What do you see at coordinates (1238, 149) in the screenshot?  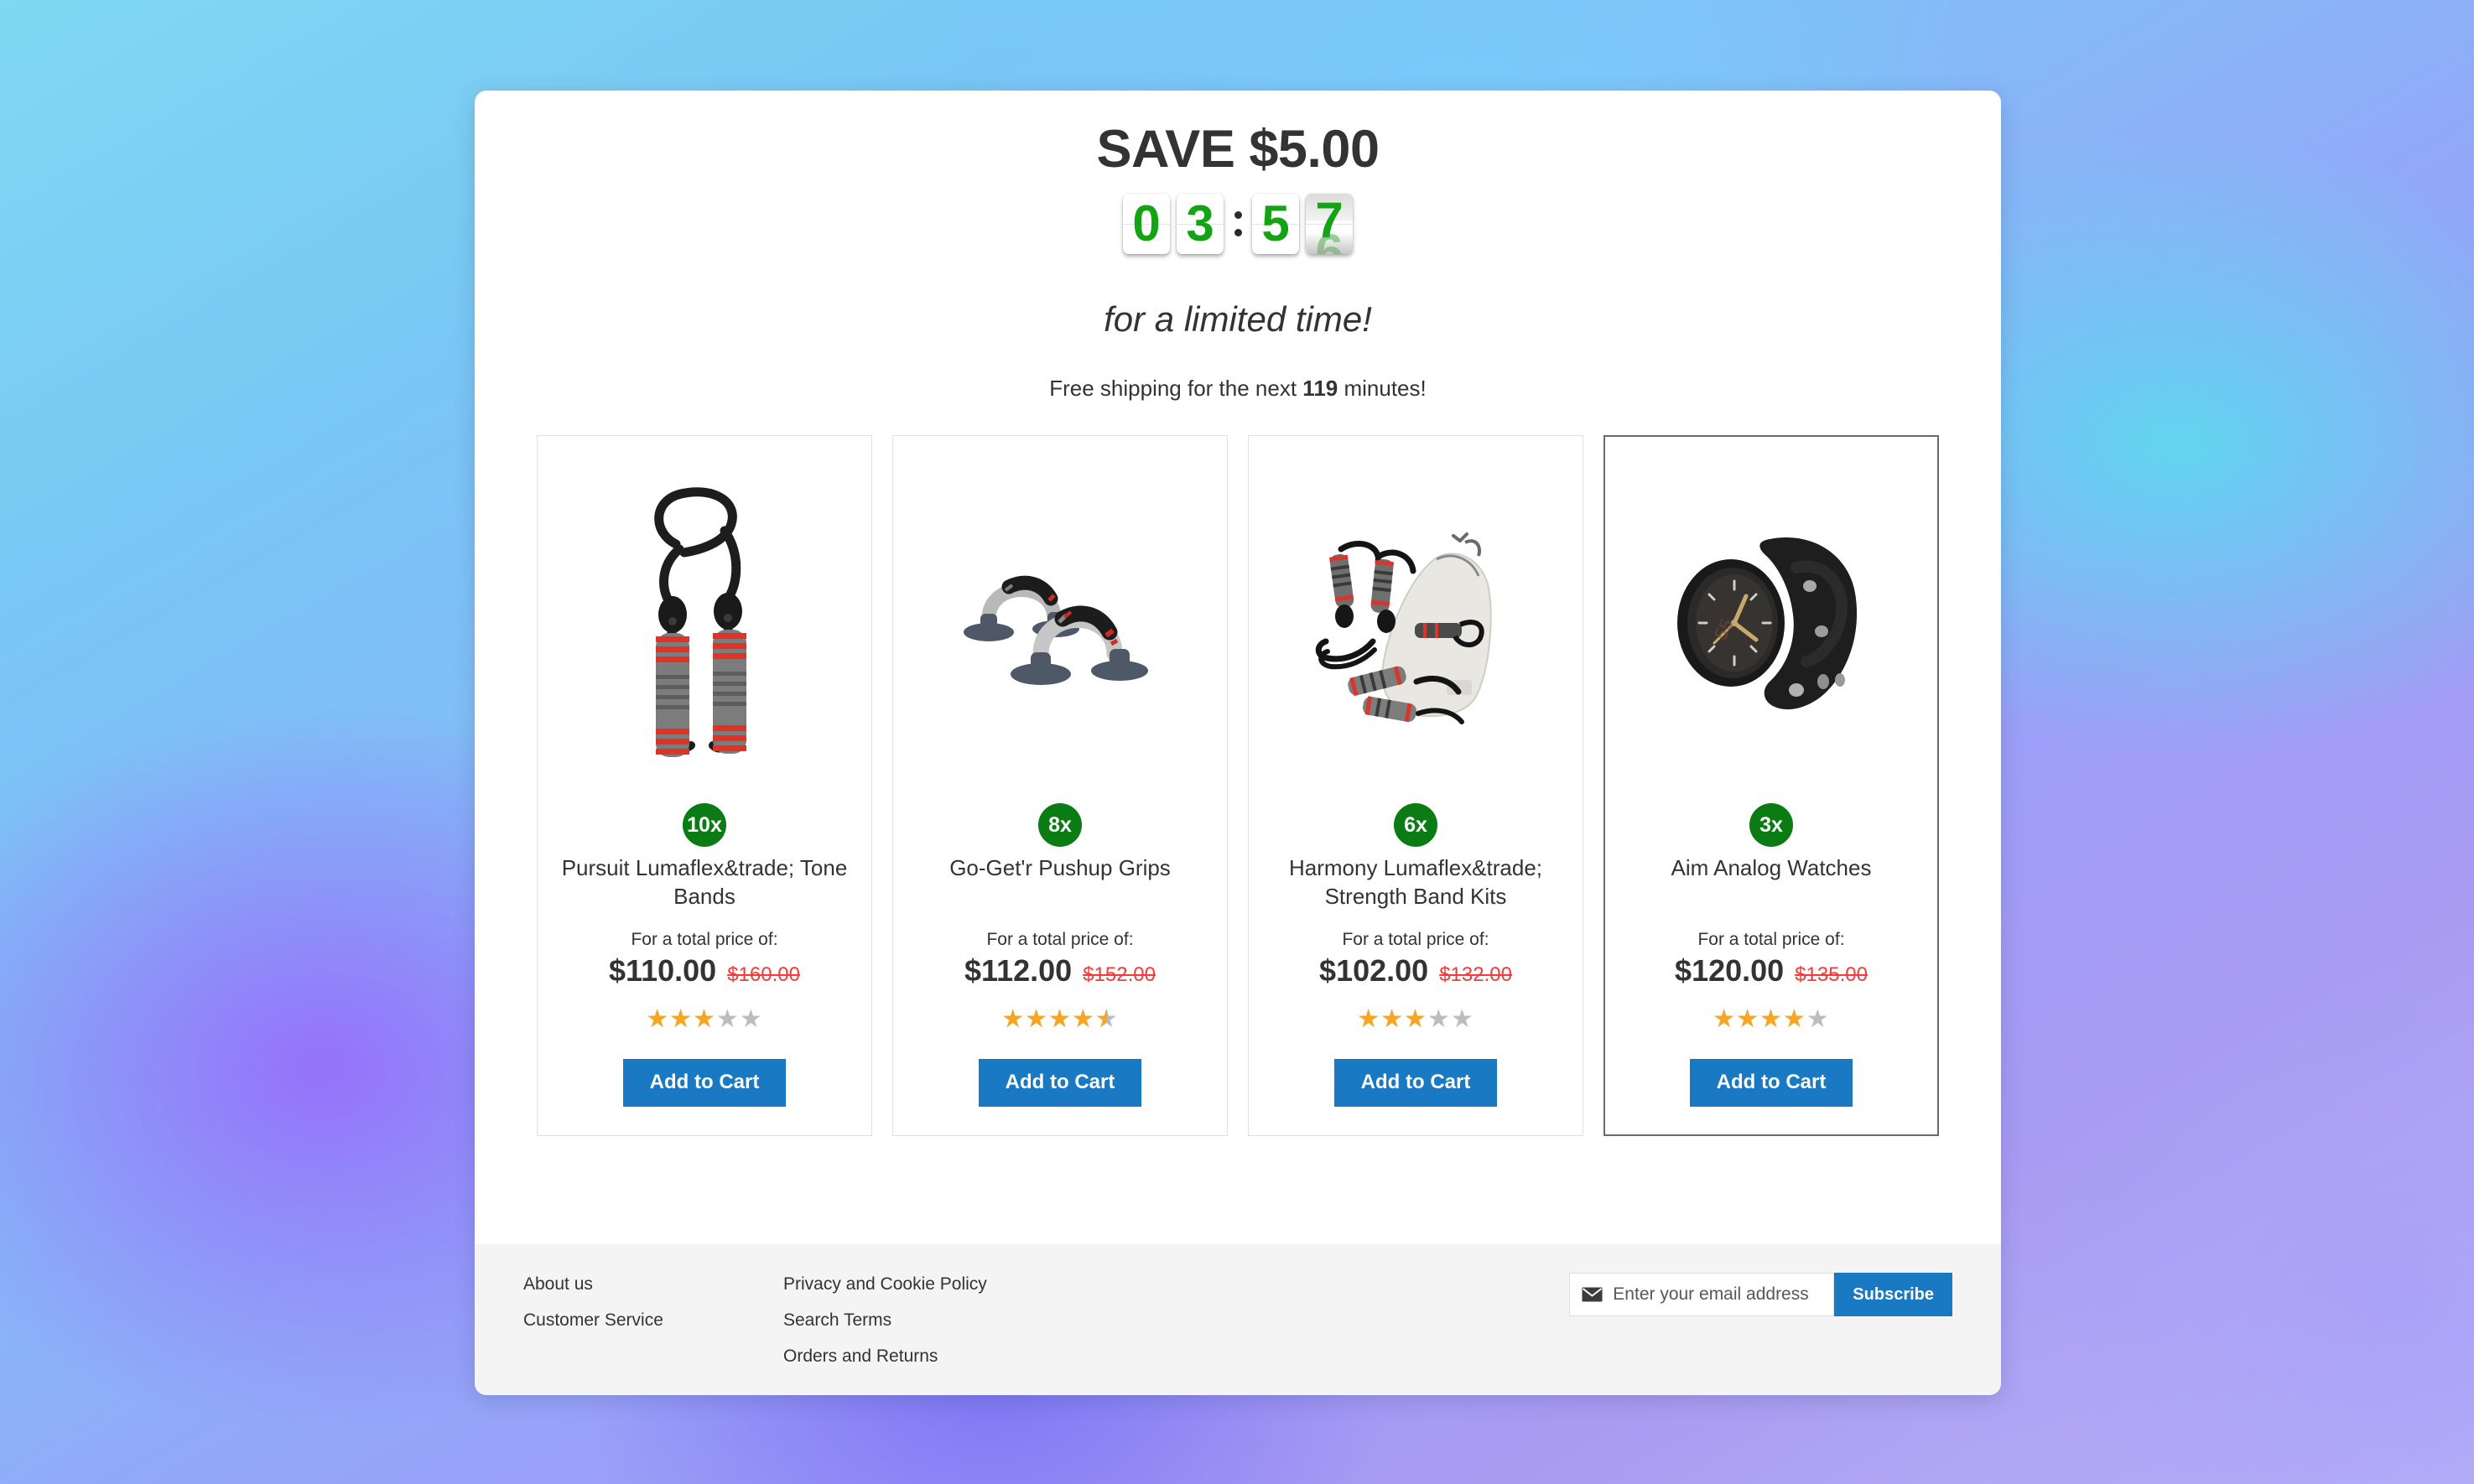 I see `page-title: SAVE $5.00` at bounding box center [1238, 149].